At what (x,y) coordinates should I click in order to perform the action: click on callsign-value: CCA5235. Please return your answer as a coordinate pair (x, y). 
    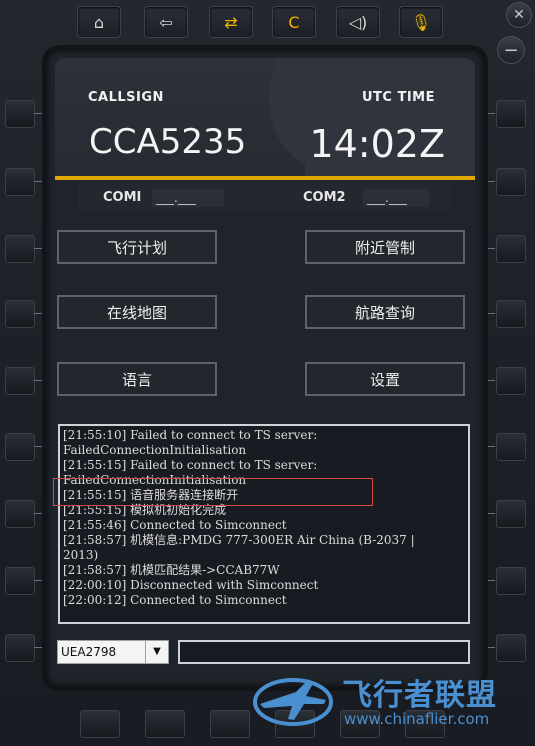
    Looking at the image, I should click on (168, 142).